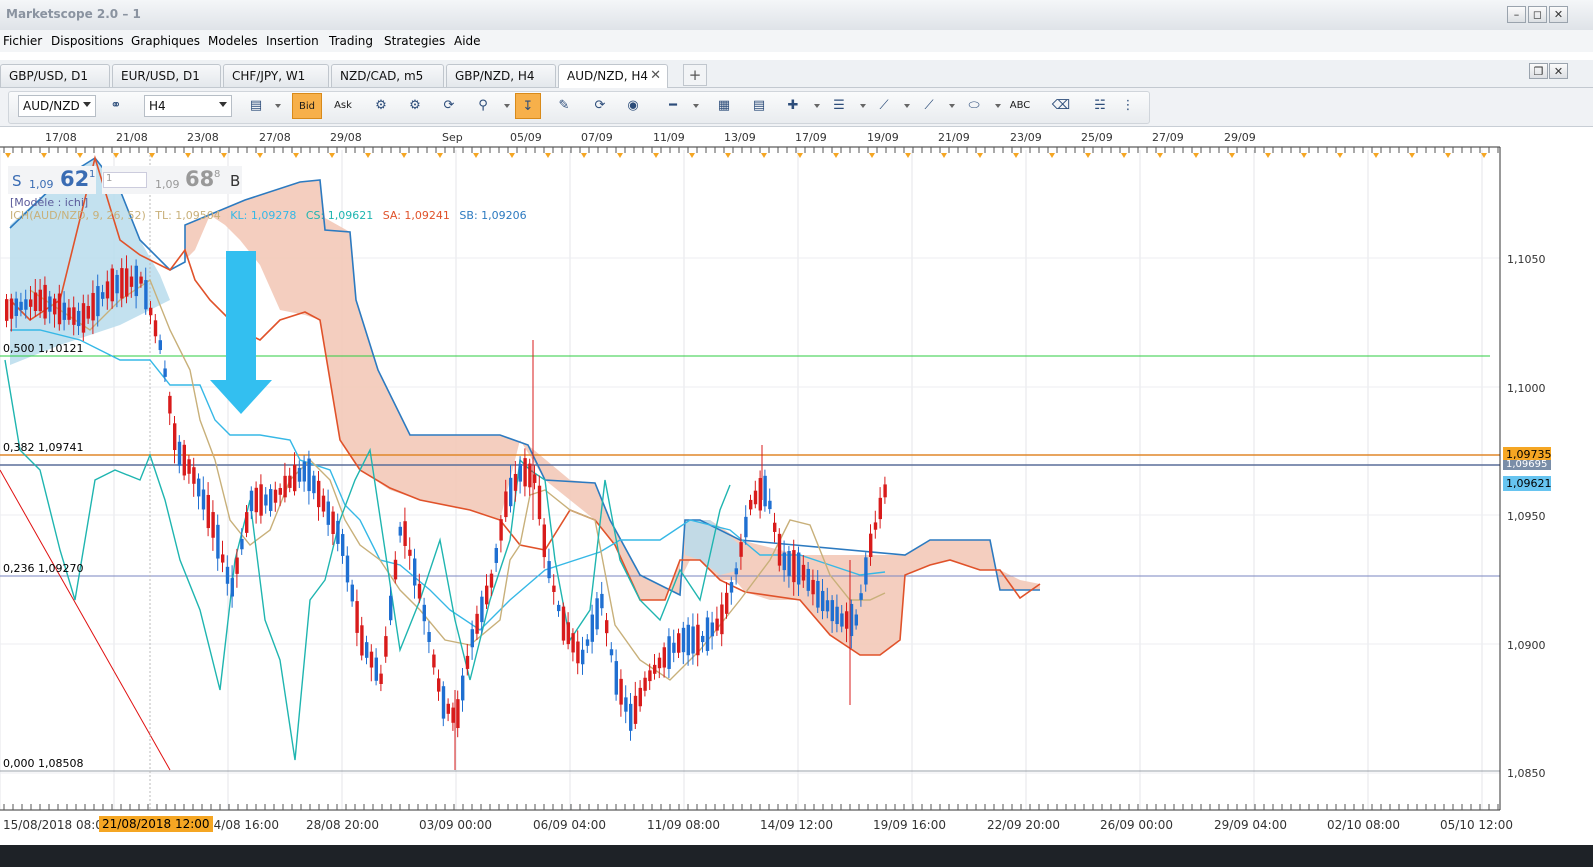 The height and width of the screenshot is (867, 1593). Describe the element at coordinates (235, 181) in the screenshot. I see `buy-label: B` at that location.